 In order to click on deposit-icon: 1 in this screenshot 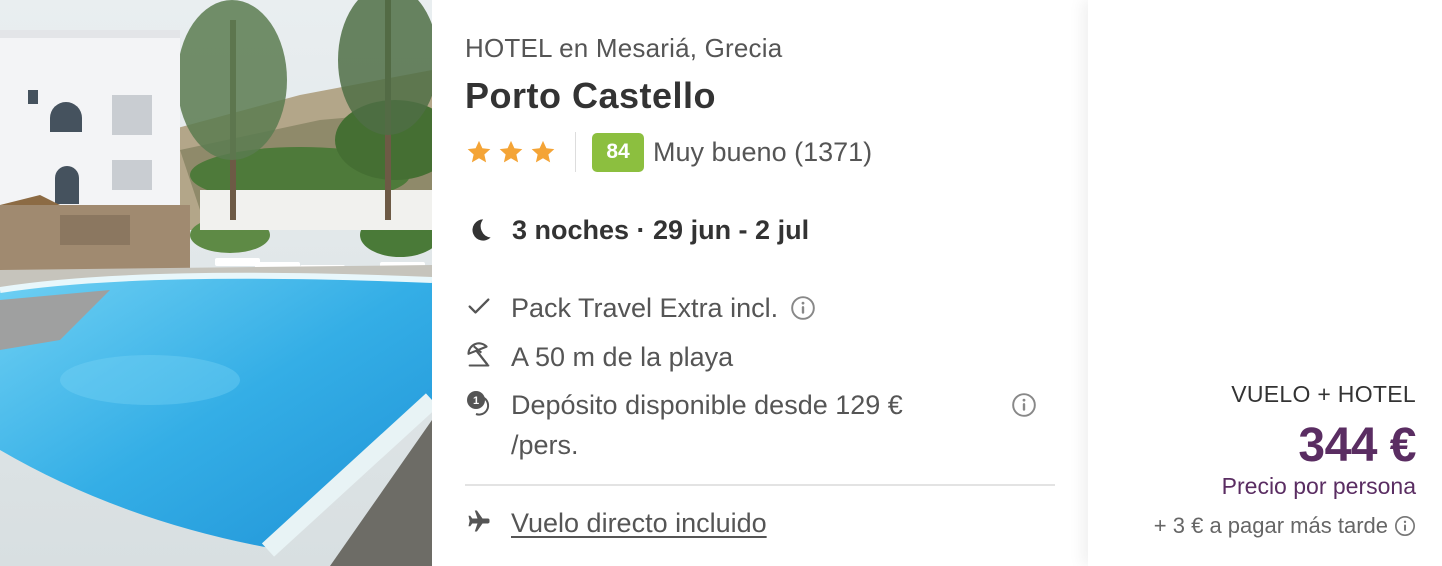, I will do `click(478, 403)`.